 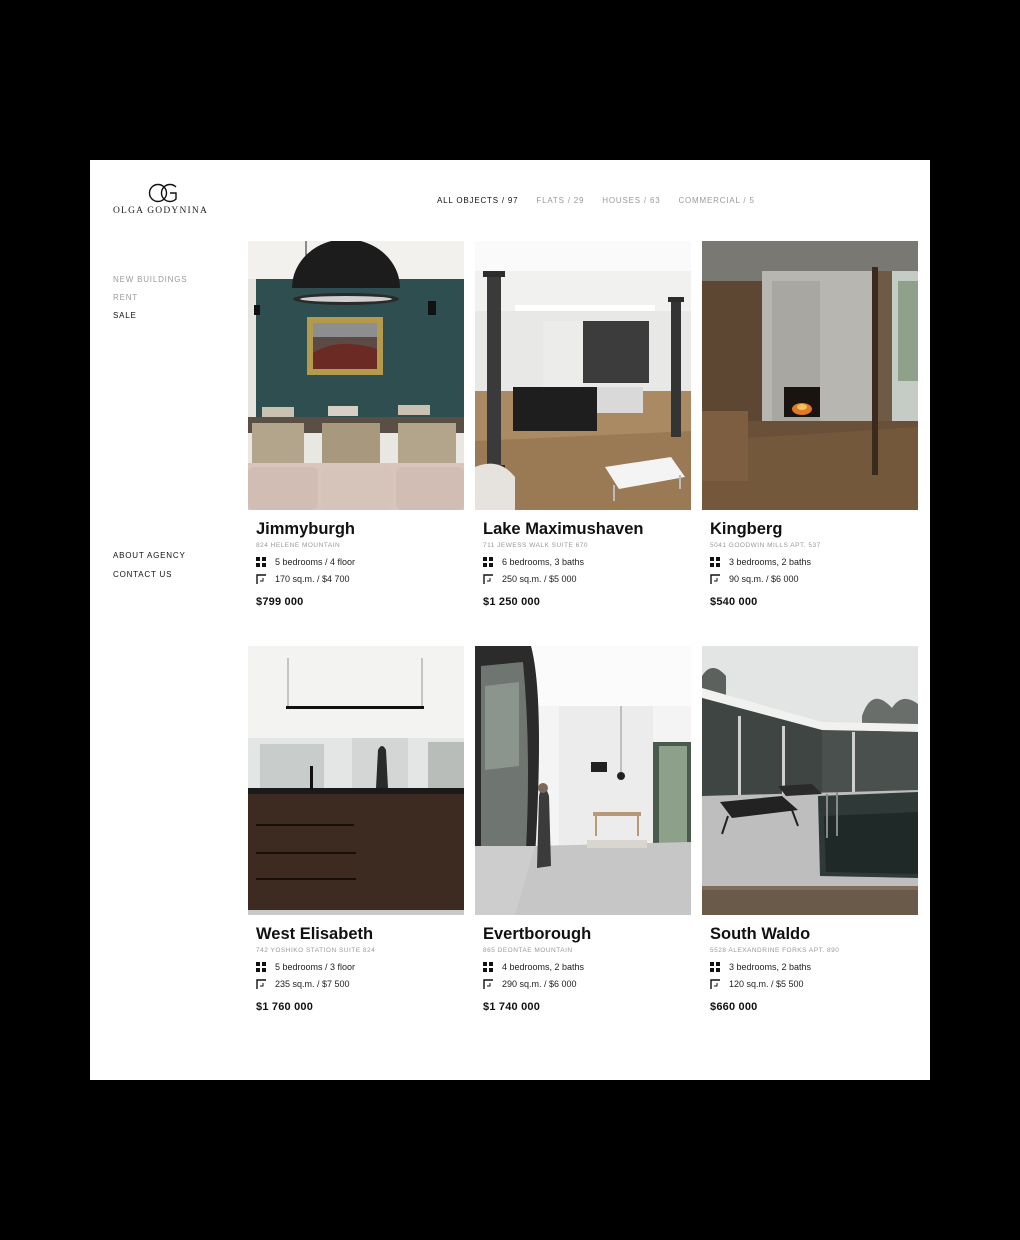 What do you see at coordinates (587, 562) in the screenshot?
I see `listing-rooms: 6 bedrooms, 3 baths` at bounding box center [587, 562].